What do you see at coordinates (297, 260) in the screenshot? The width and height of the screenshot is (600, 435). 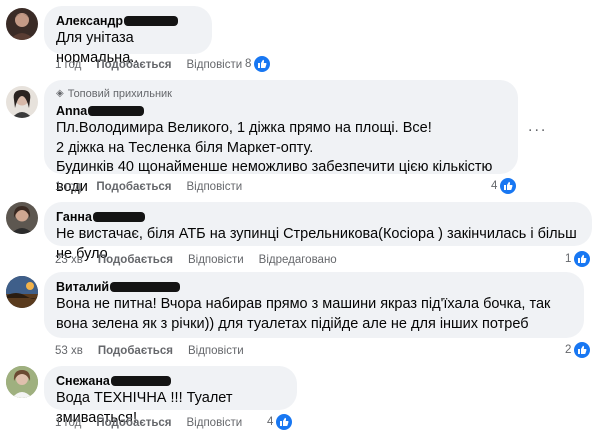 I see `edited-label: Відредаговано` at bounding box center [297, 260].